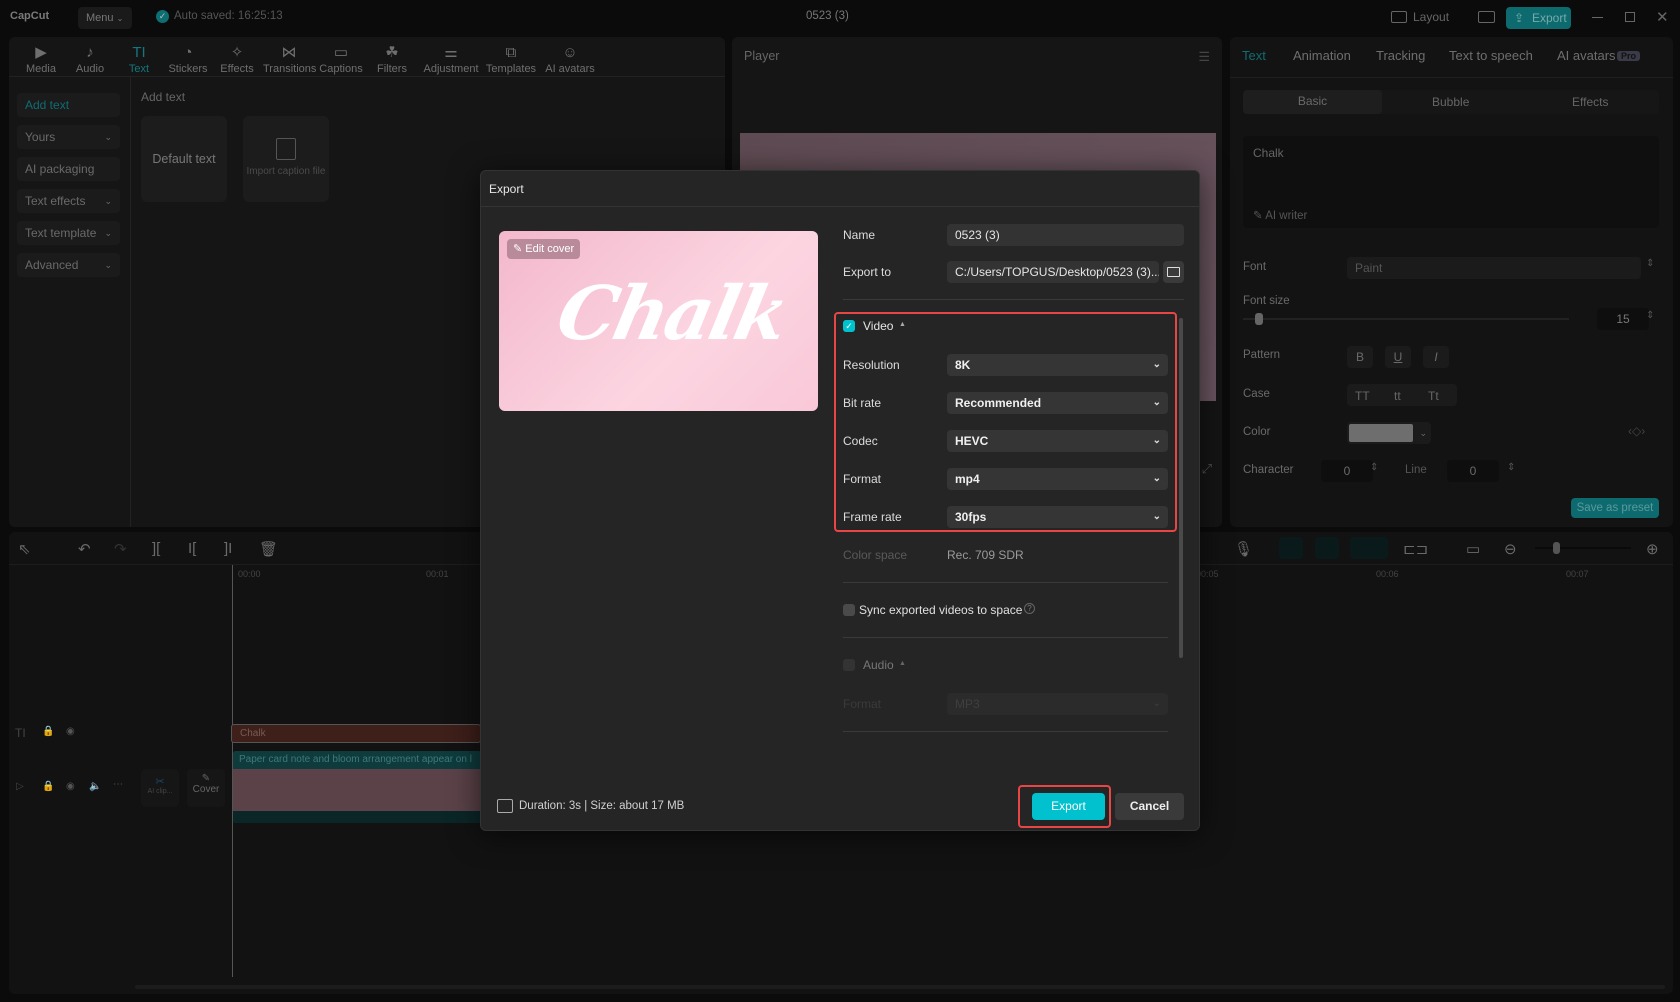  I want to click on delete-icon: 🗑, so click(268, 549).